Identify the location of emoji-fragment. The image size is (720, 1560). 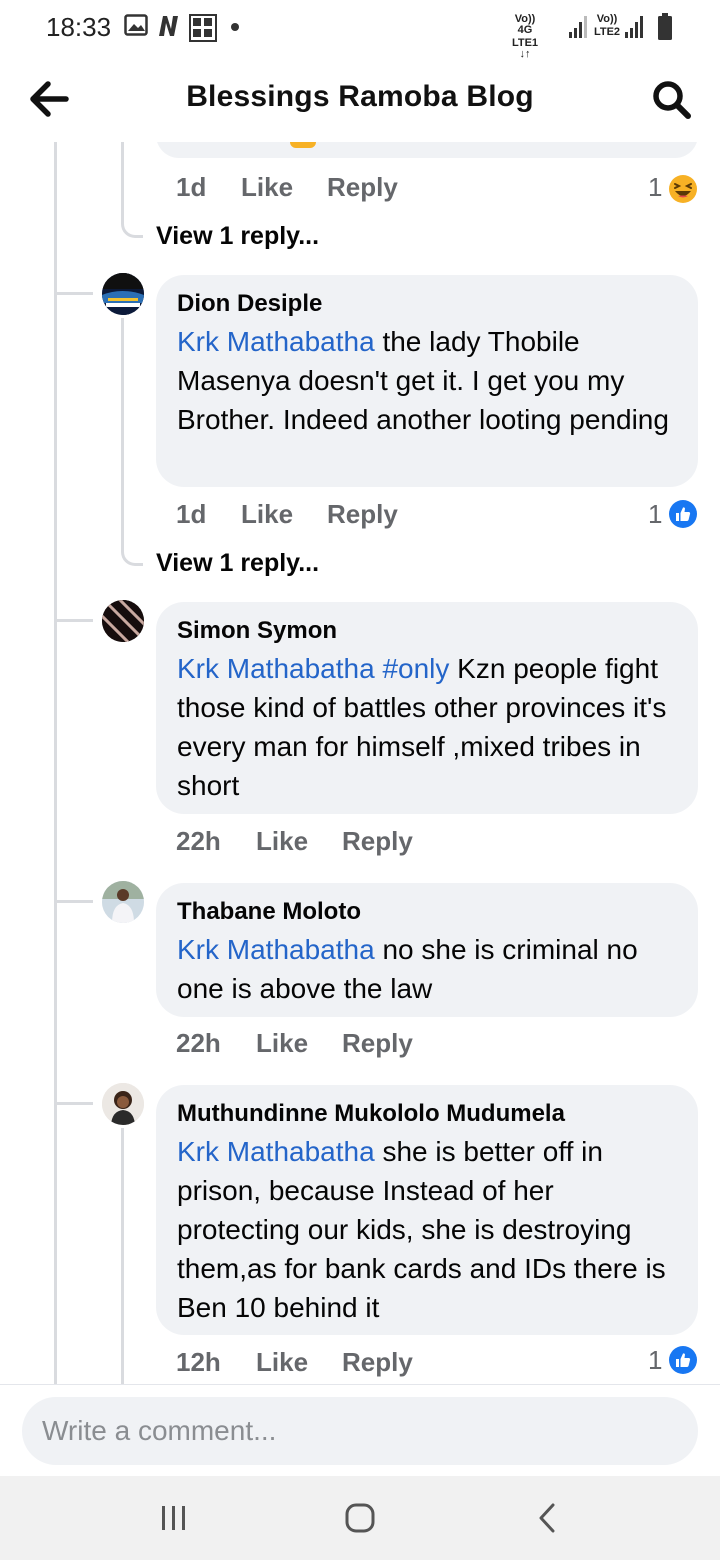
(303, 145).